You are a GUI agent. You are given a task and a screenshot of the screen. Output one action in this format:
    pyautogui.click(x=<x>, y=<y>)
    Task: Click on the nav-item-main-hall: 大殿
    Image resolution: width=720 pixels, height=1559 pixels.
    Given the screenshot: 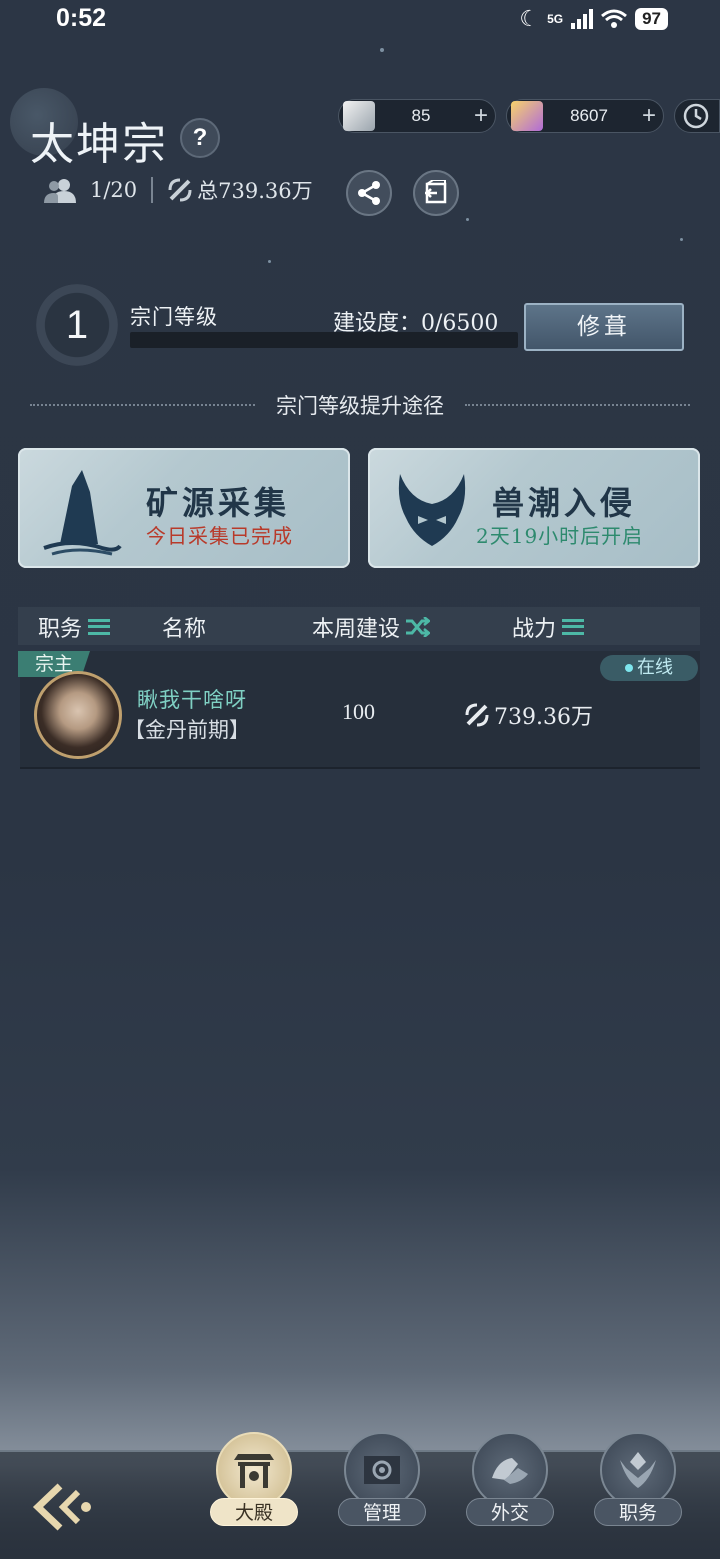 What is the action you would take?
    pyautogui.click(x=254, y=1487)
    